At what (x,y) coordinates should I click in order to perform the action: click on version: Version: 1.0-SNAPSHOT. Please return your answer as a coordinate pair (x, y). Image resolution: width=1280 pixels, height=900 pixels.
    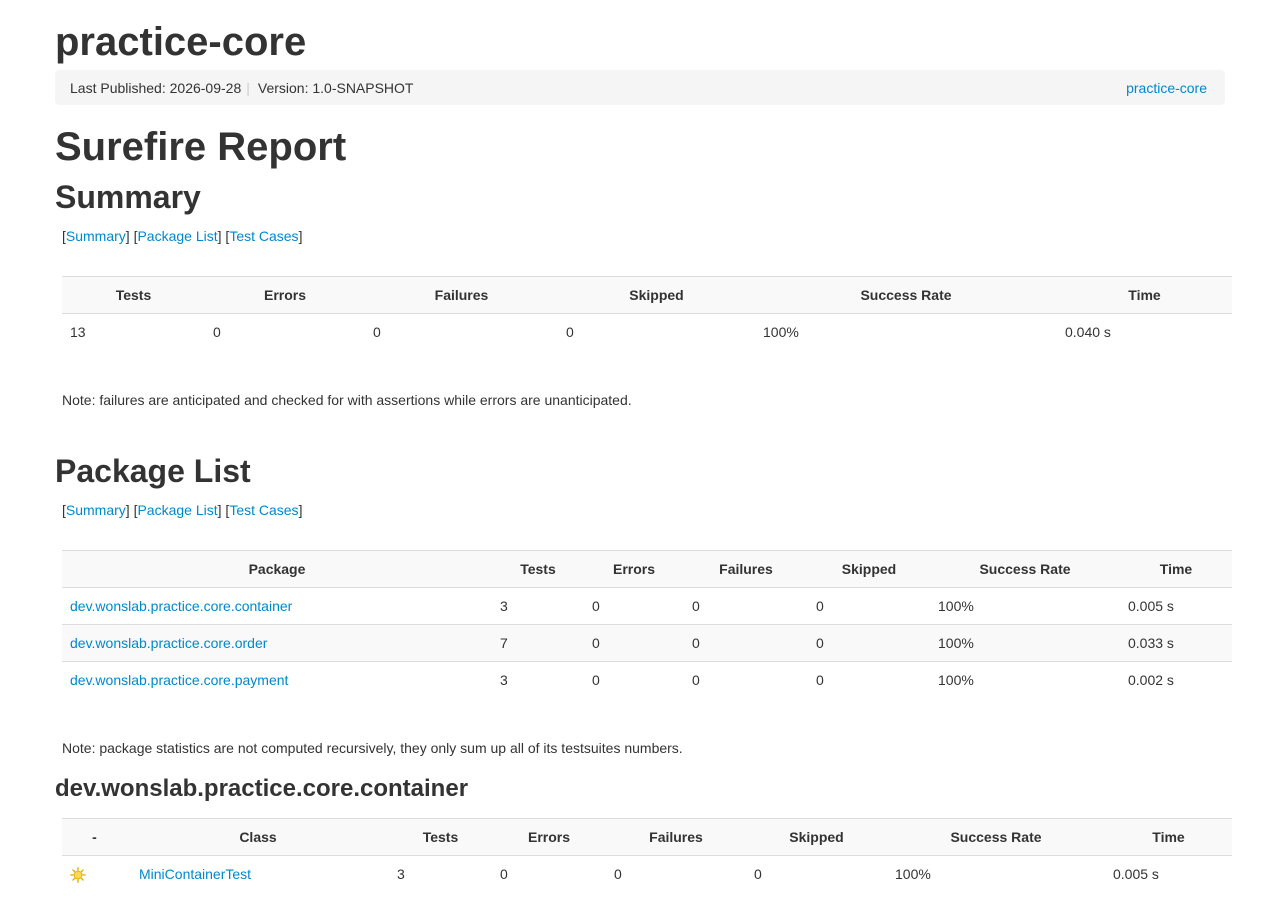
    Looking at the image, I should click on (335, 87).